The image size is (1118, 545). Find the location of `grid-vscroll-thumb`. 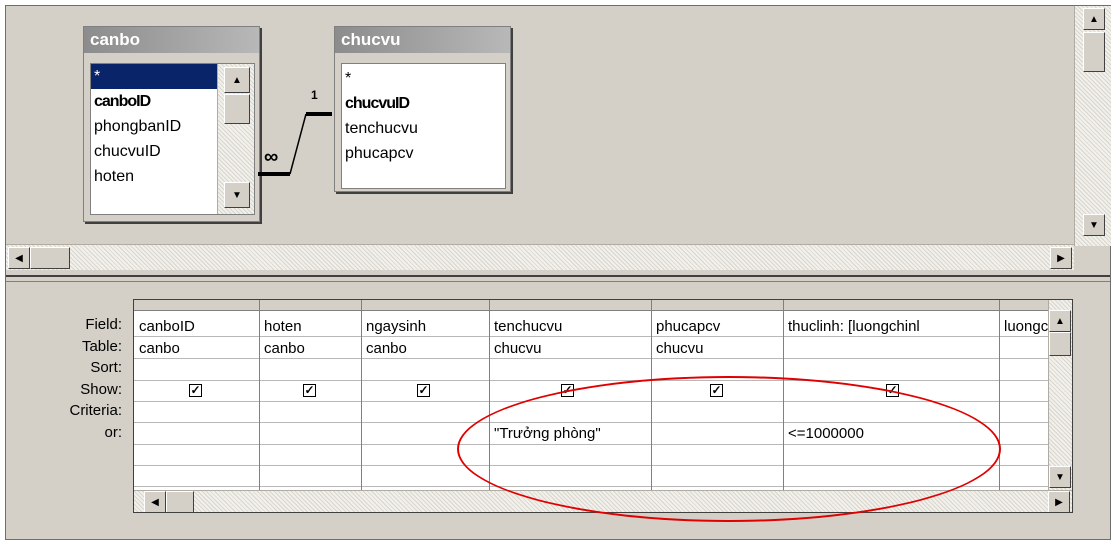

grid-vscroll-thumb is located at coordinates (1060, 344).